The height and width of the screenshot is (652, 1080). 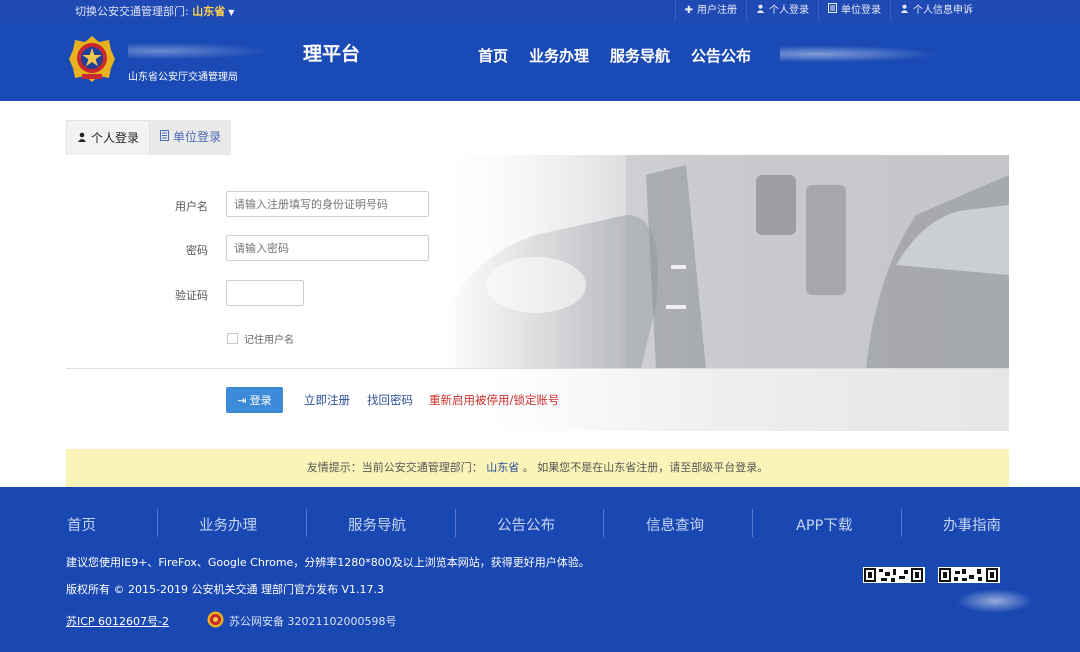 What do you see at coordinates (197, 250) in the screenshot?
I see `password-label: 密码` at bounding box center [197, 250].